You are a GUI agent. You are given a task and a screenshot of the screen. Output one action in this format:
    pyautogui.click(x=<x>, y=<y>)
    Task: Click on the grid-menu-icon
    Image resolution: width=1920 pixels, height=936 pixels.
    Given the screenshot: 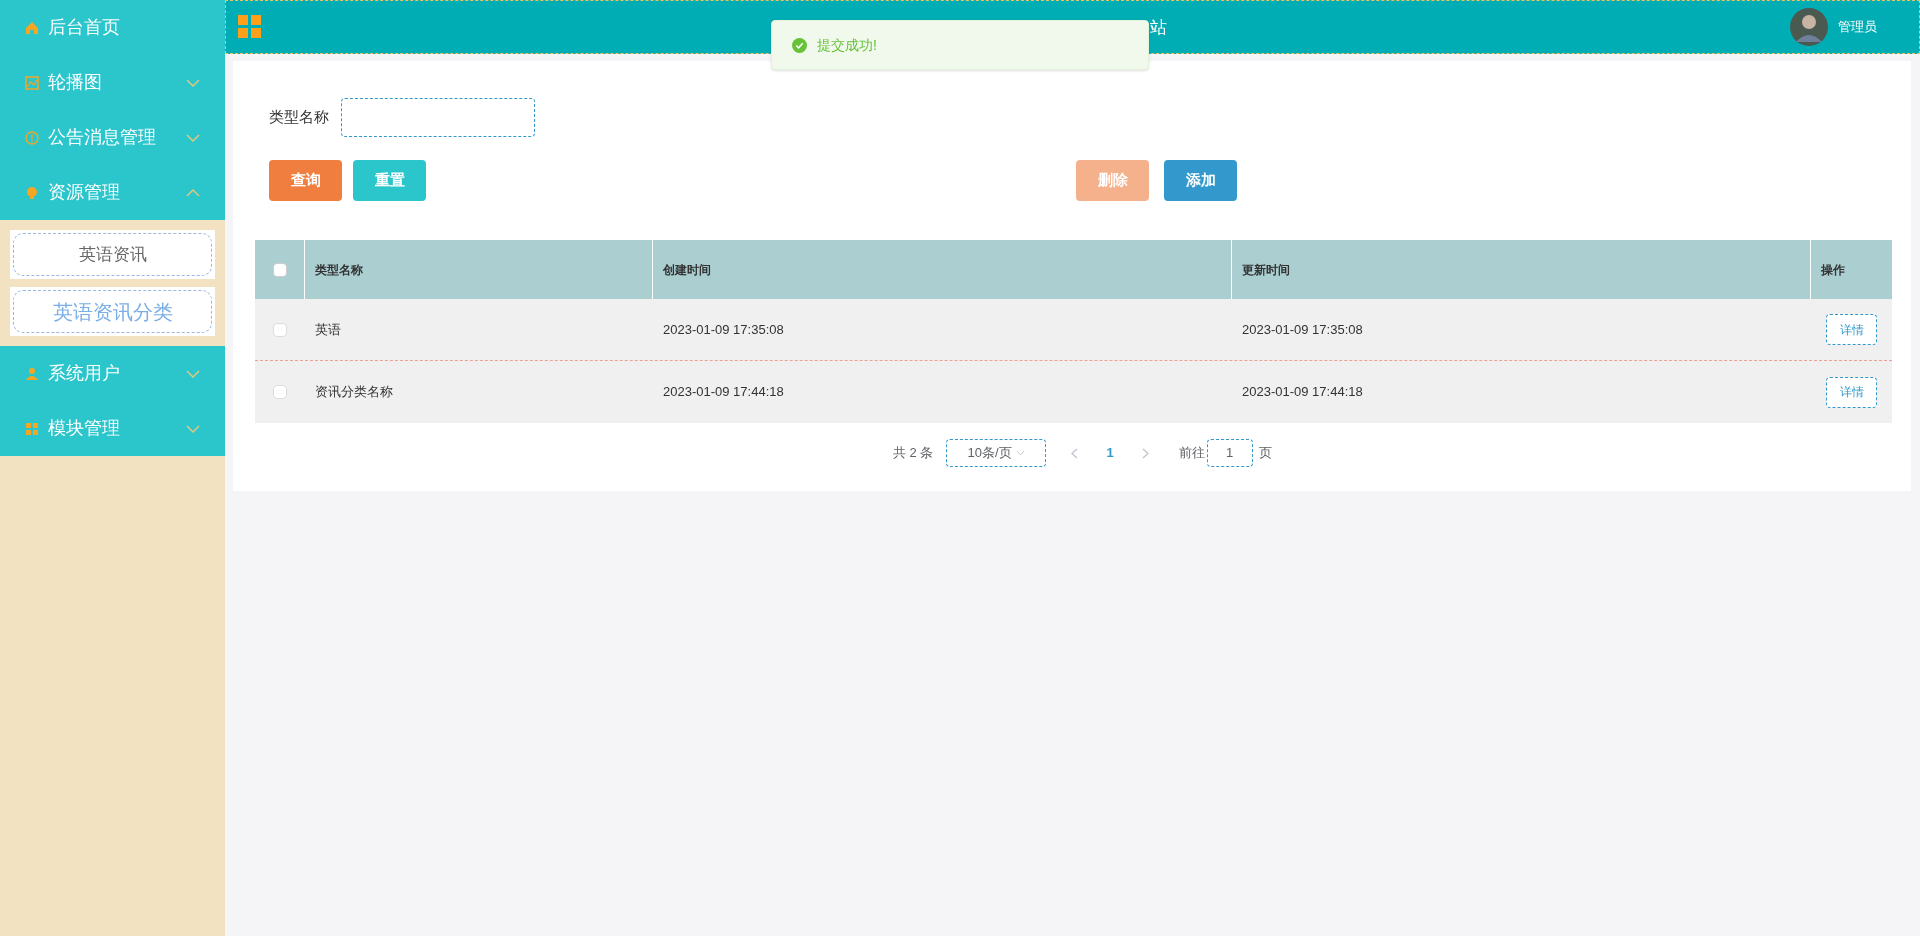 What is the action you would take?
    pyautogui.click(x=250, y=27)
    